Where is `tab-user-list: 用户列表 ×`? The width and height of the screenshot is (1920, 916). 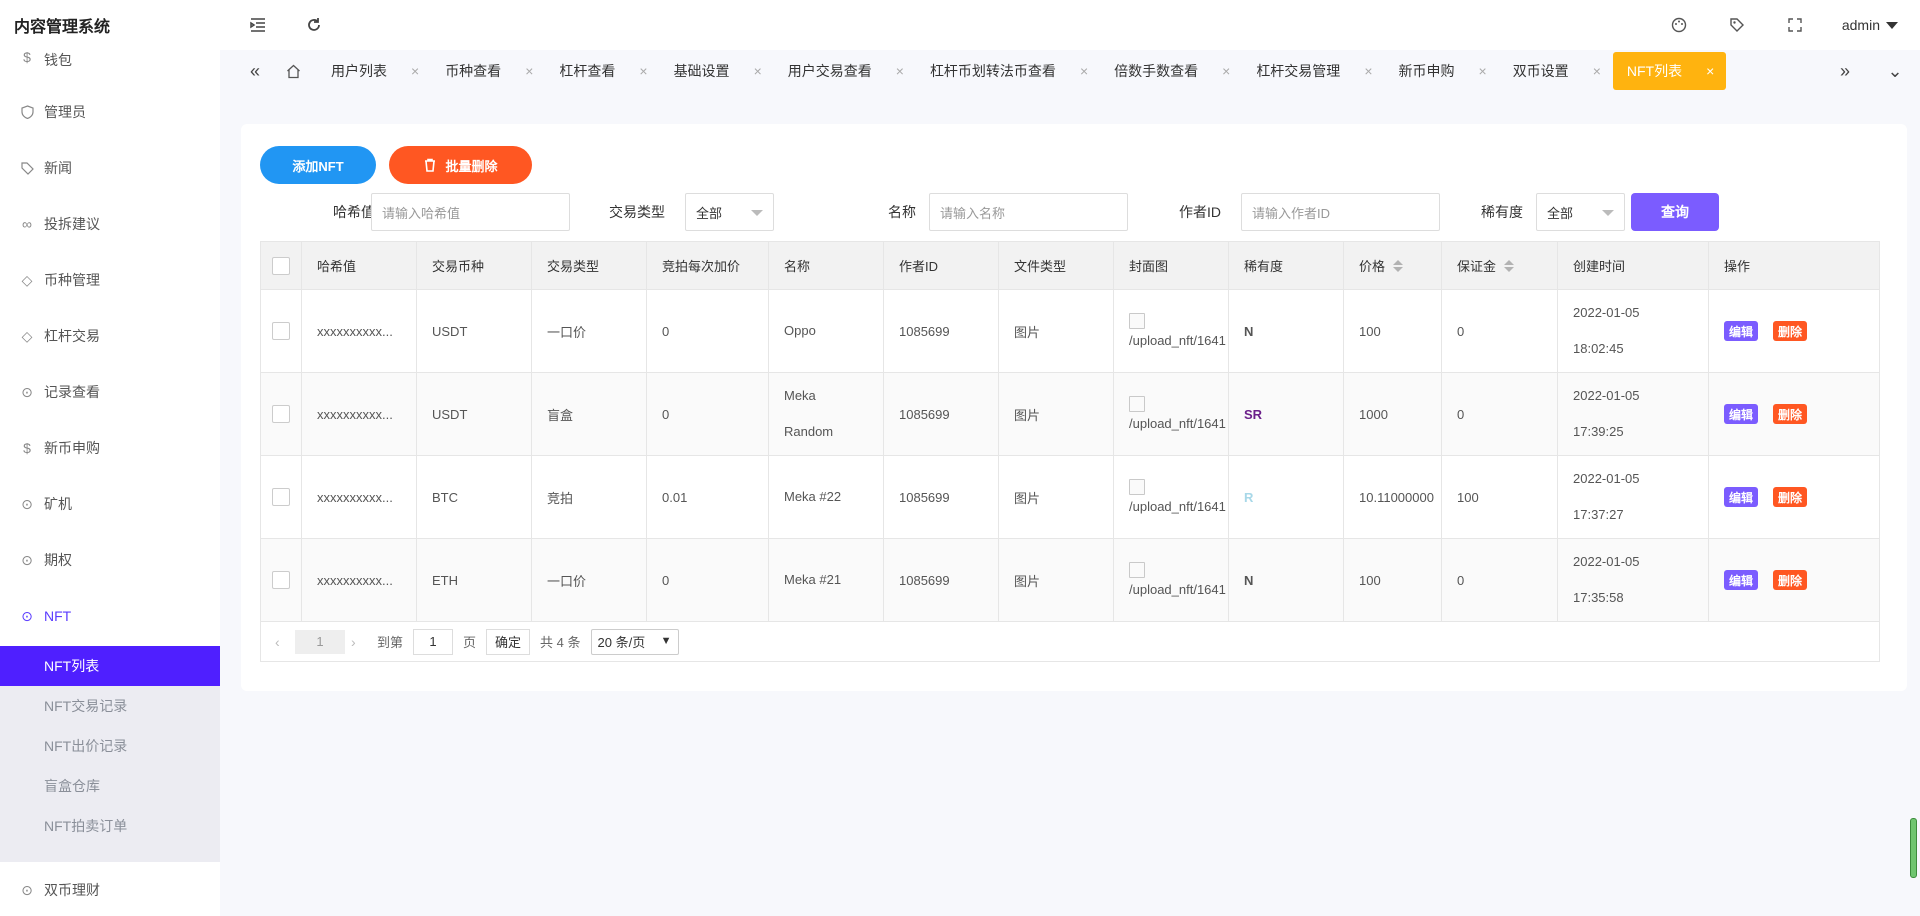
tab-user-list: 用户列表 × is located at coordinates (374, 71).